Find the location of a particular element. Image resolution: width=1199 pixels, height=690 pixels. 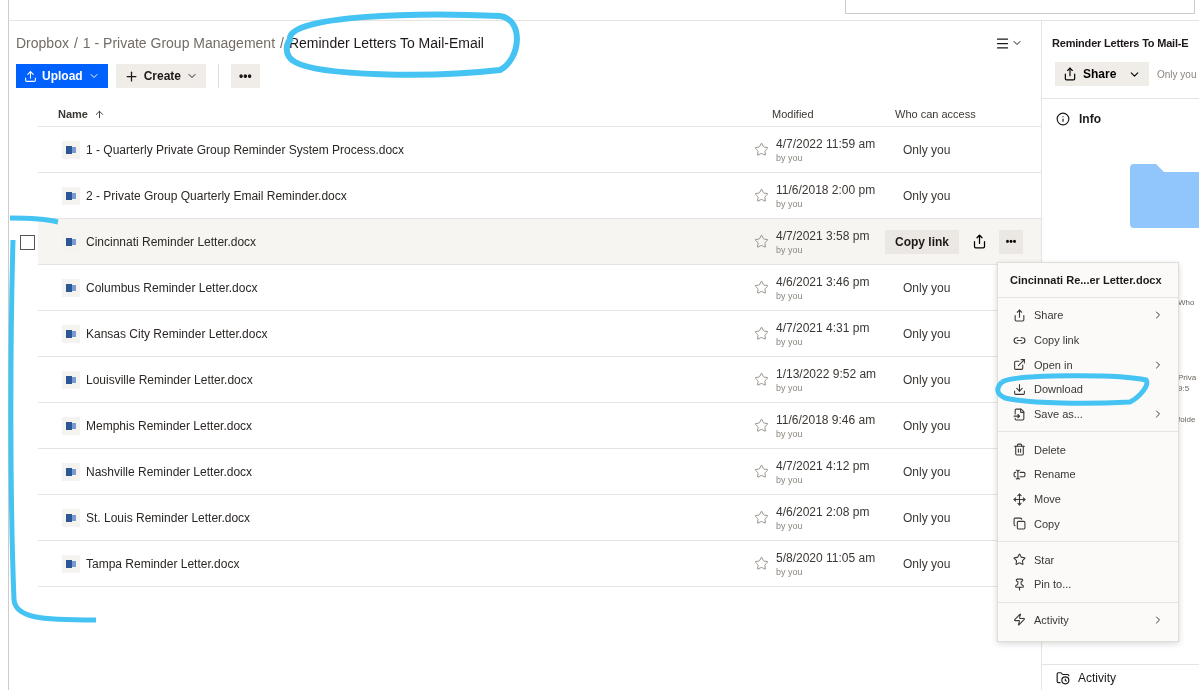

menu-item: Move is located at coordinates (1088, 499).